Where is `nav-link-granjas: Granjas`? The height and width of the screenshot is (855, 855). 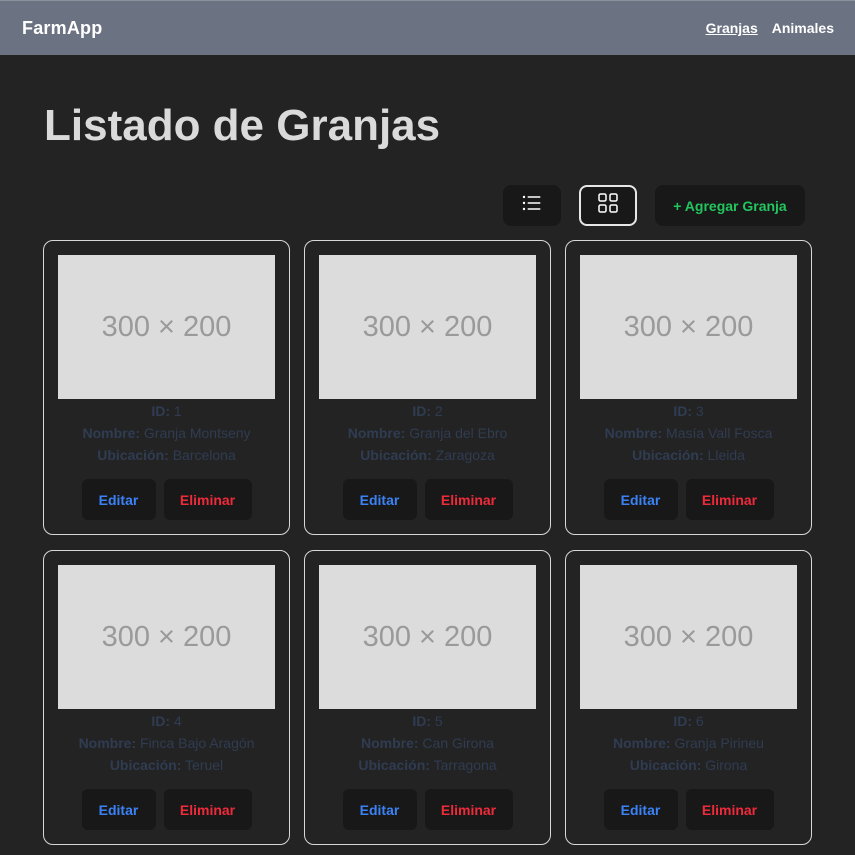 nav-link-granjas: Granjas is located at coordinates (732, 28).